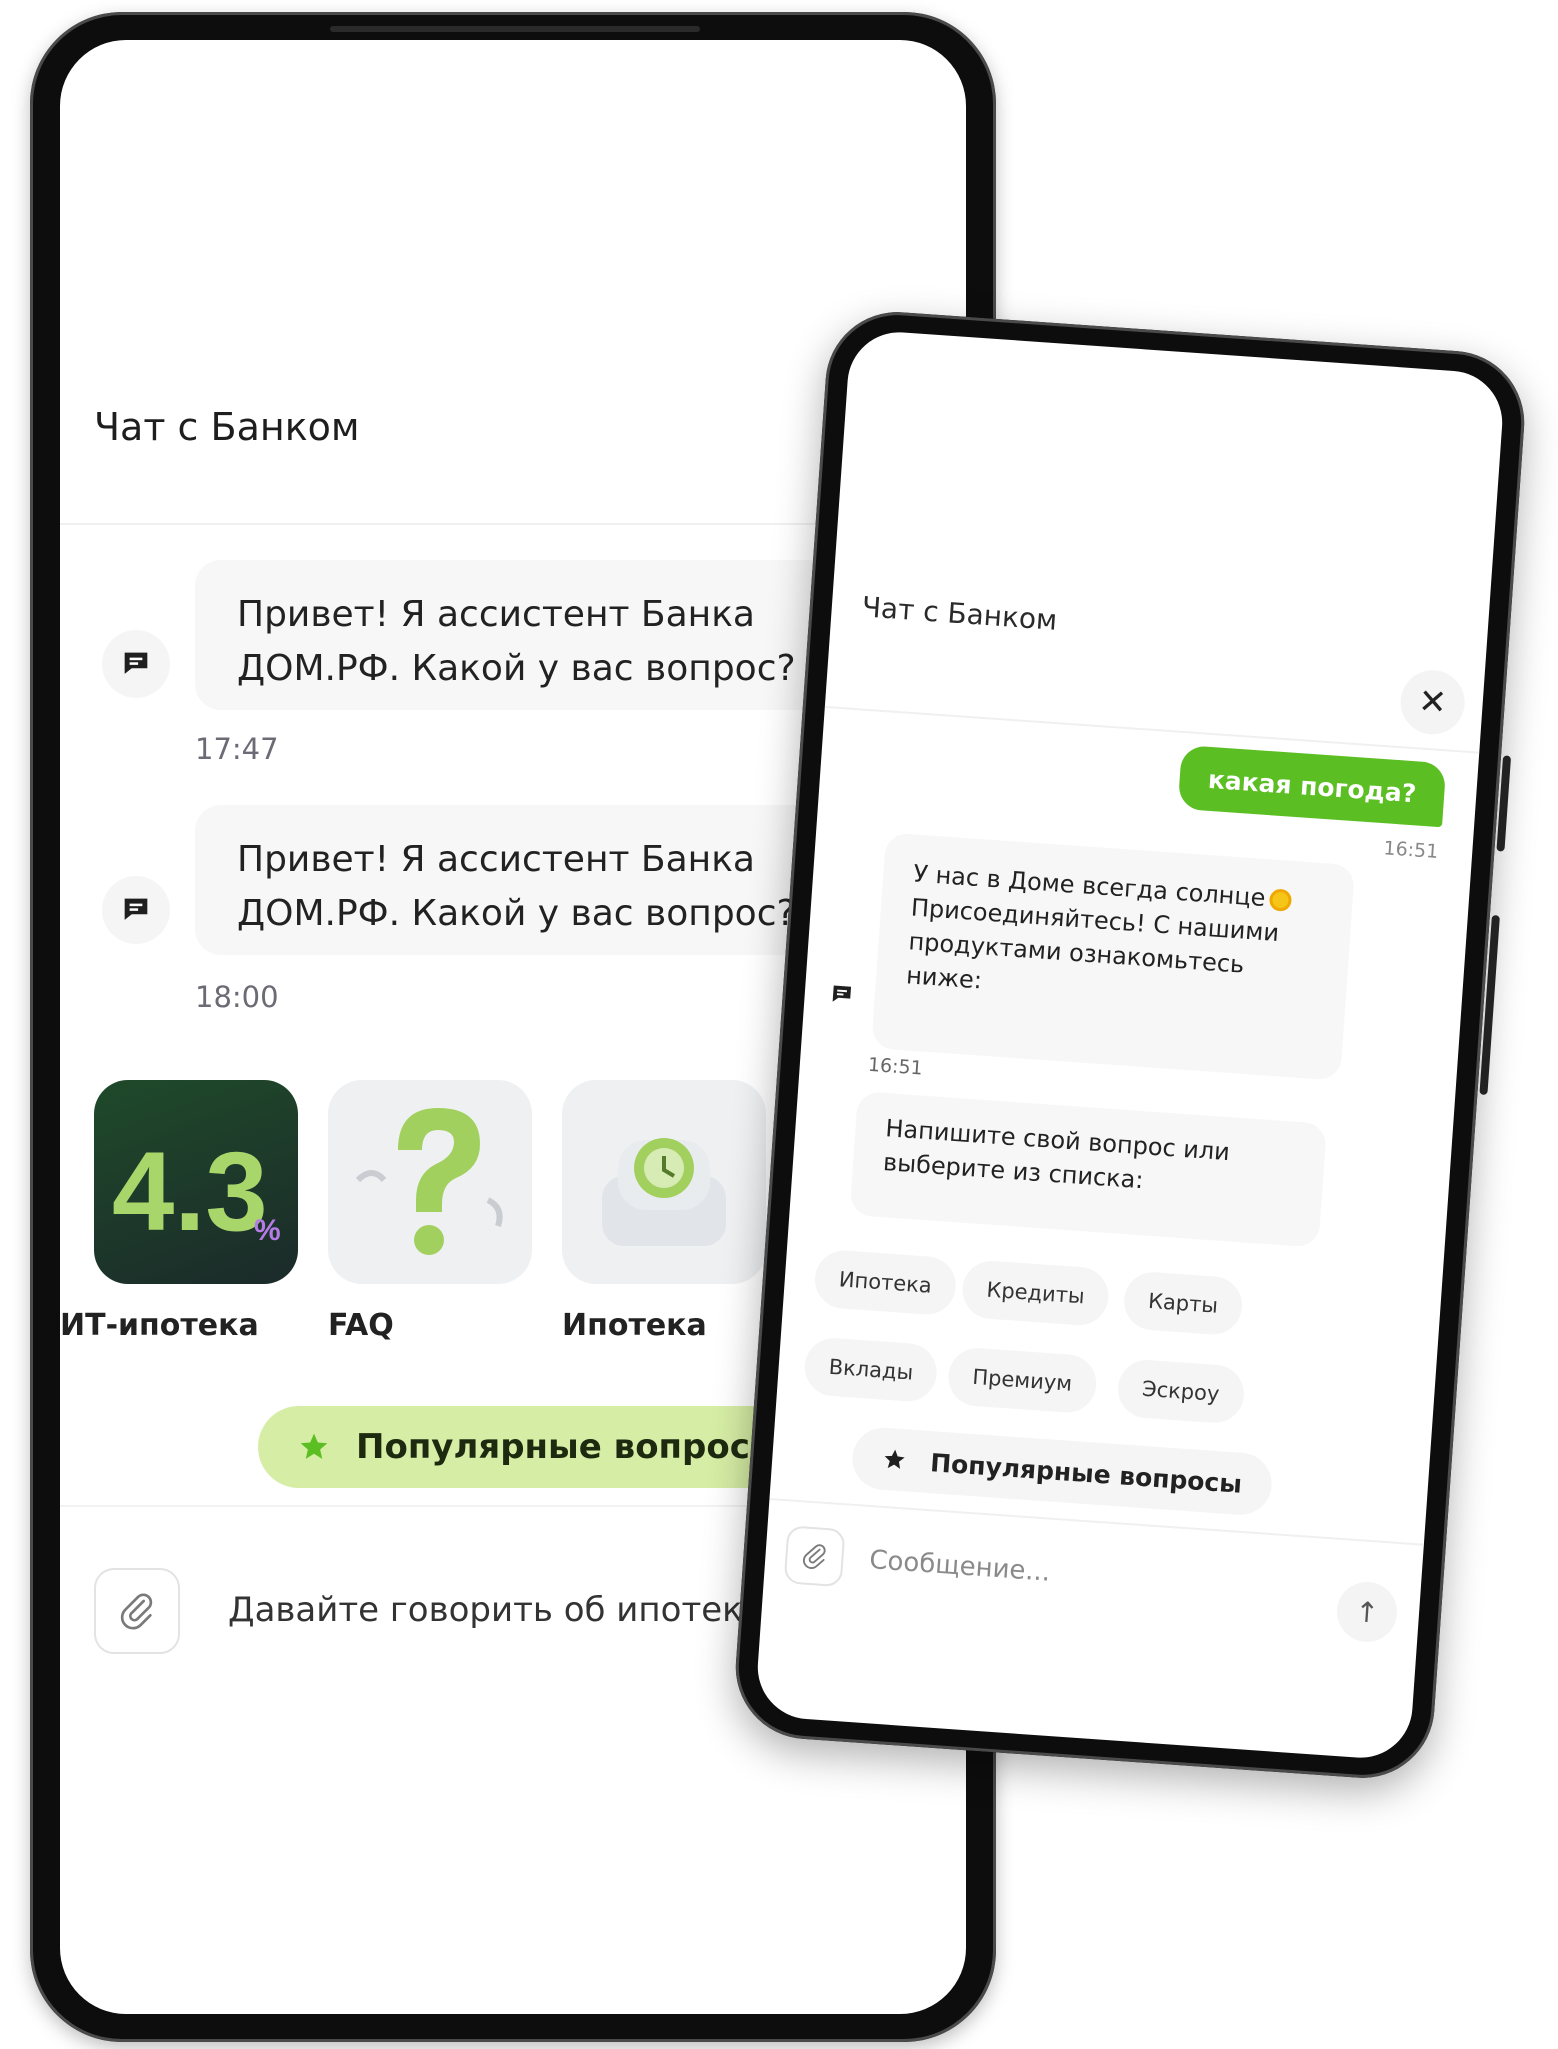 This screenshot has width=1558, height=2049. I want to click on card-label: Ипотека, so click(634, 1325).